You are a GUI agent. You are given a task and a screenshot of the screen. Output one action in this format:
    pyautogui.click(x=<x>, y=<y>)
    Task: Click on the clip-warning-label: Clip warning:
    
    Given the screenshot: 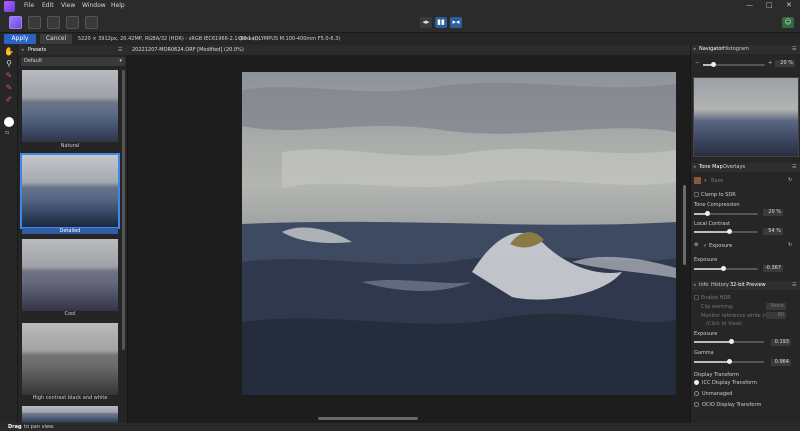 What is the action you would take?
    pyautogui.click(x=717, y=307)
    